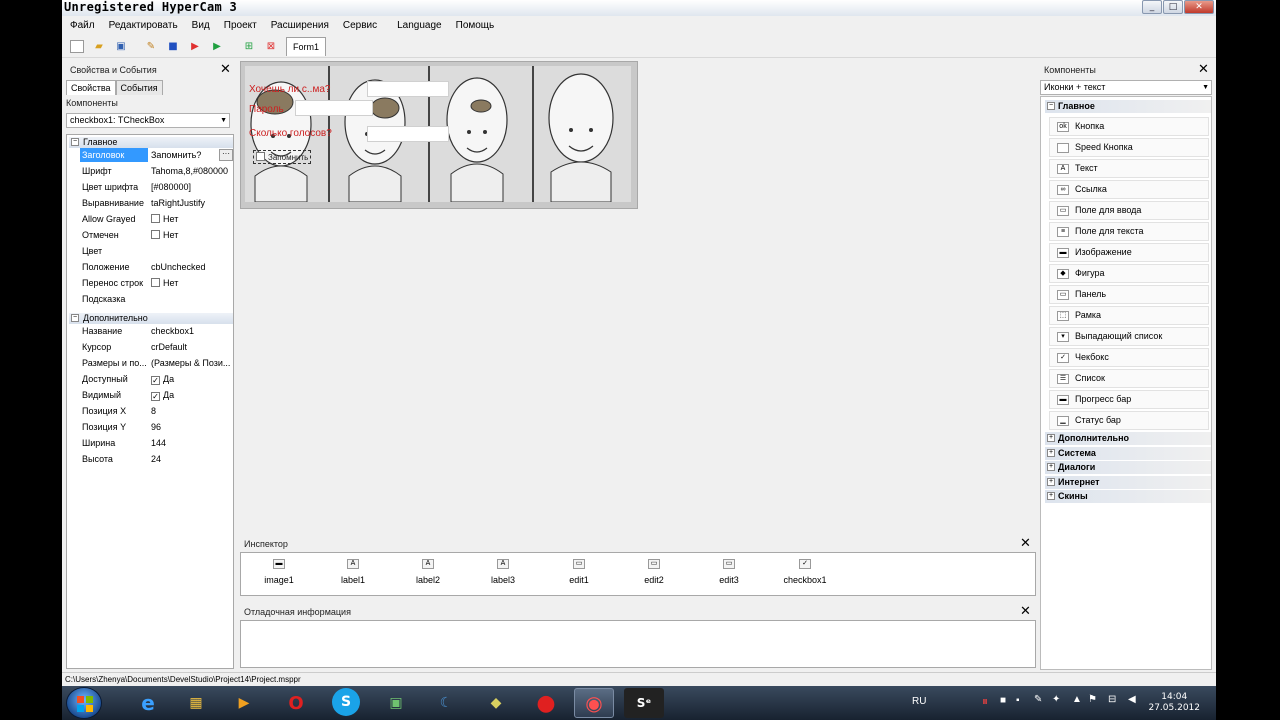  What do you see at coordinates (496, 703) in the screenshot?
I see `notes-icon: ◆` at bounding box center [496, 703].